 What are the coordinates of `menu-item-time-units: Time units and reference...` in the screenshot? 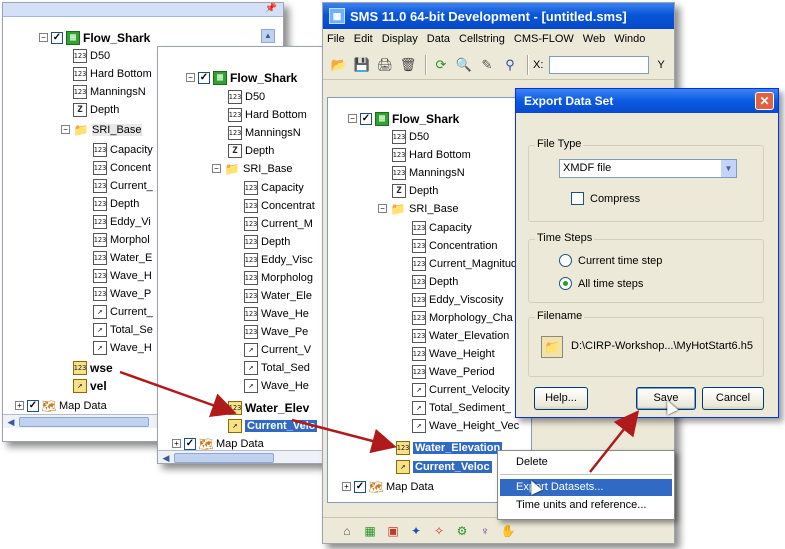 It's located at (586, 505).